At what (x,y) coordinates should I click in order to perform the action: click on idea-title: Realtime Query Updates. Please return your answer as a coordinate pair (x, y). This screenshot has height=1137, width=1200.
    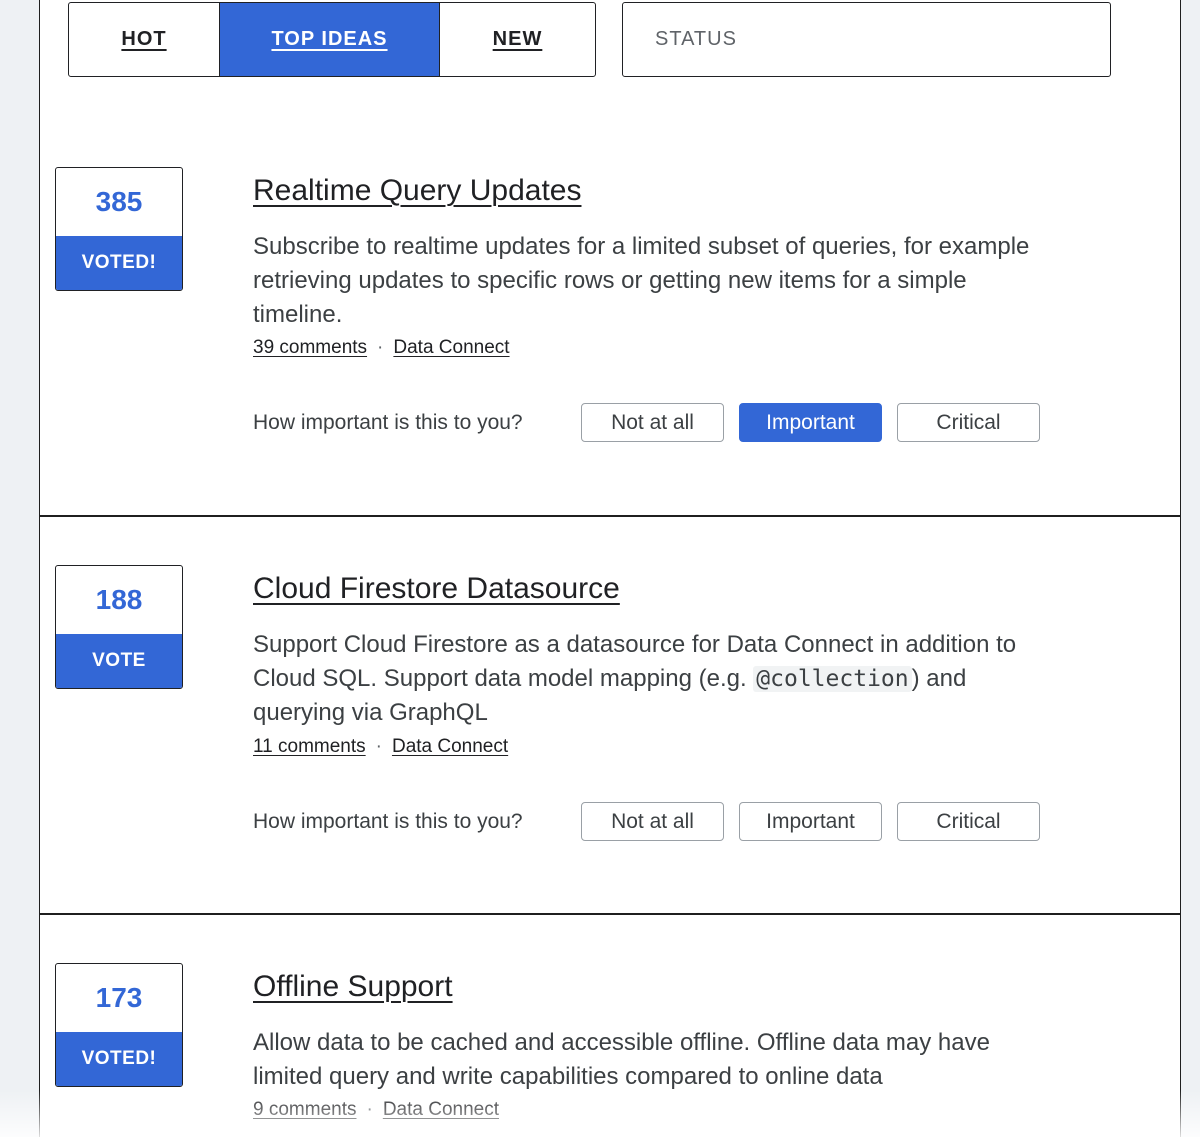
    Looking at the image, I should click on (417, 191).